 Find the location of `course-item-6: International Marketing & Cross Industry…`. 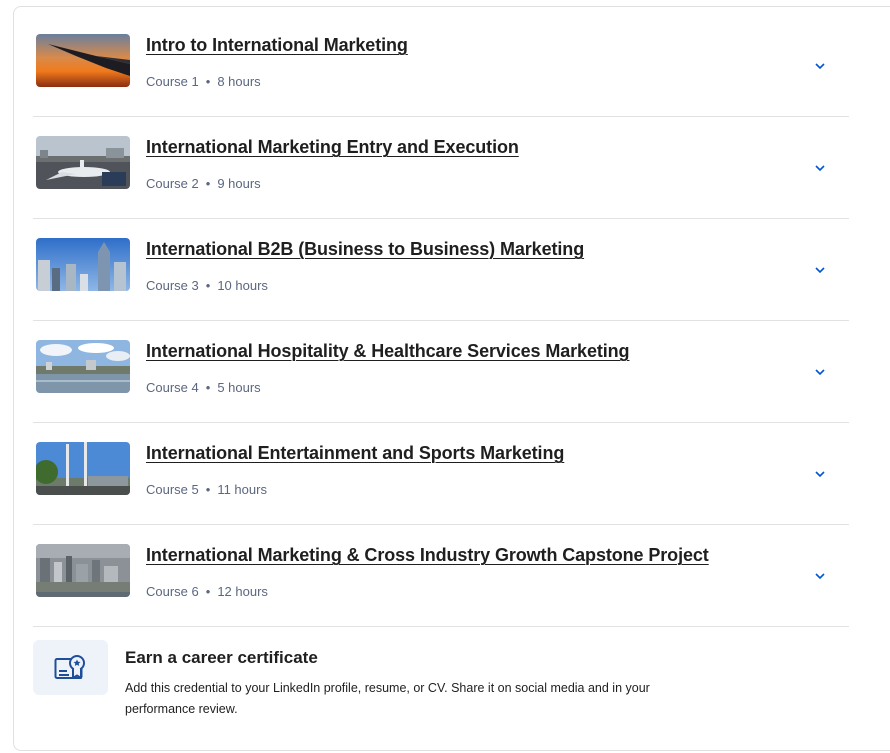

course-item-6: International Marketing & Cross Industry… is located at coordinates (441, 576).